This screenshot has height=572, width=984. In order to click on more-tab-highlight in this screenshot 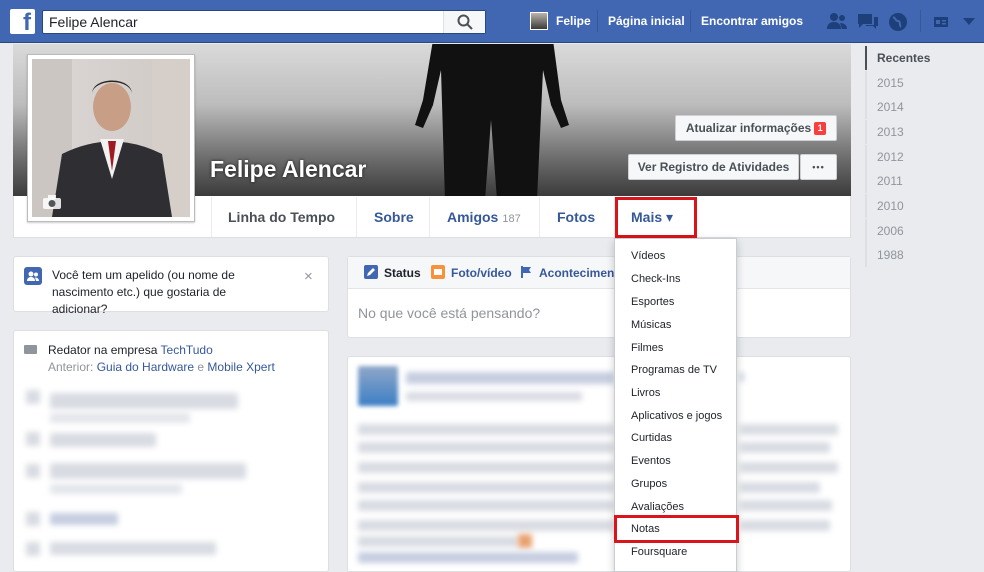, I will do `click(656, 217)`.